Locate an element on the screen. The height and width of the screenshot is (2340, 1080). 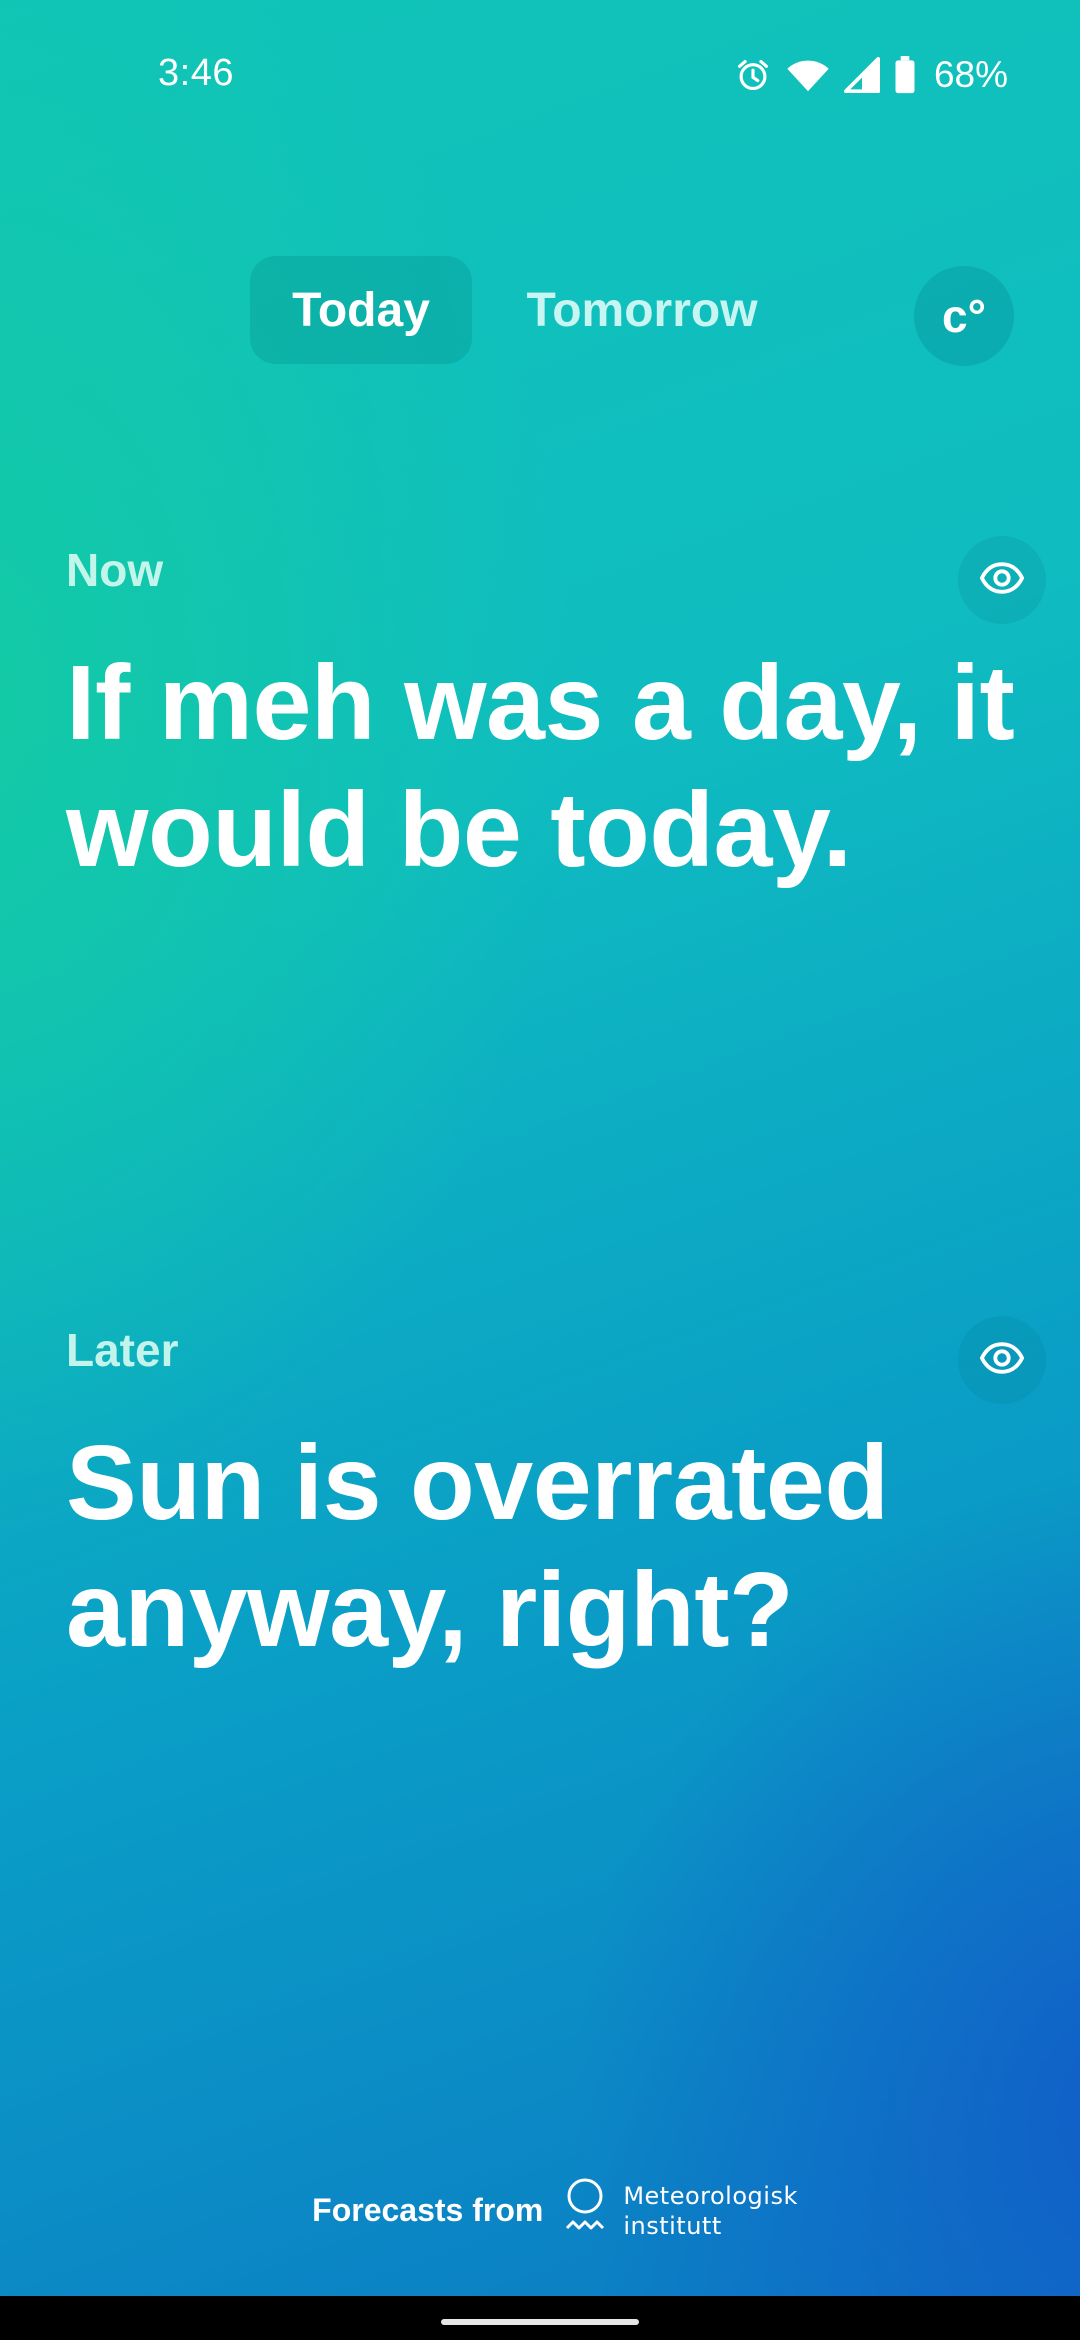
now-section: Now If meh was a day, it would be today. is located at coordinates (556, 715).